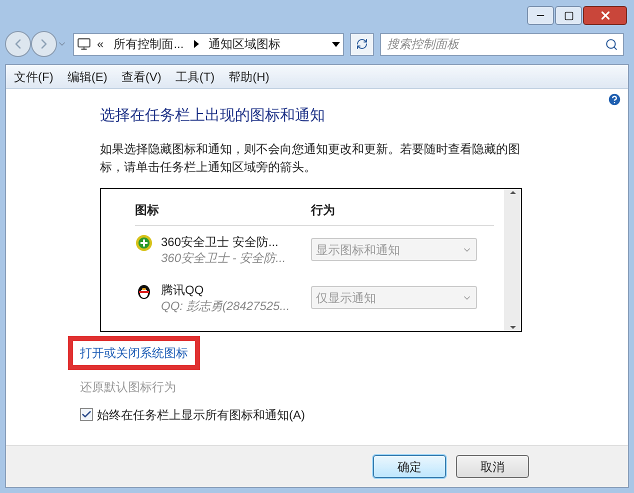 The image size is (634, 493). I want to click on close-icon, so click(605, 15).